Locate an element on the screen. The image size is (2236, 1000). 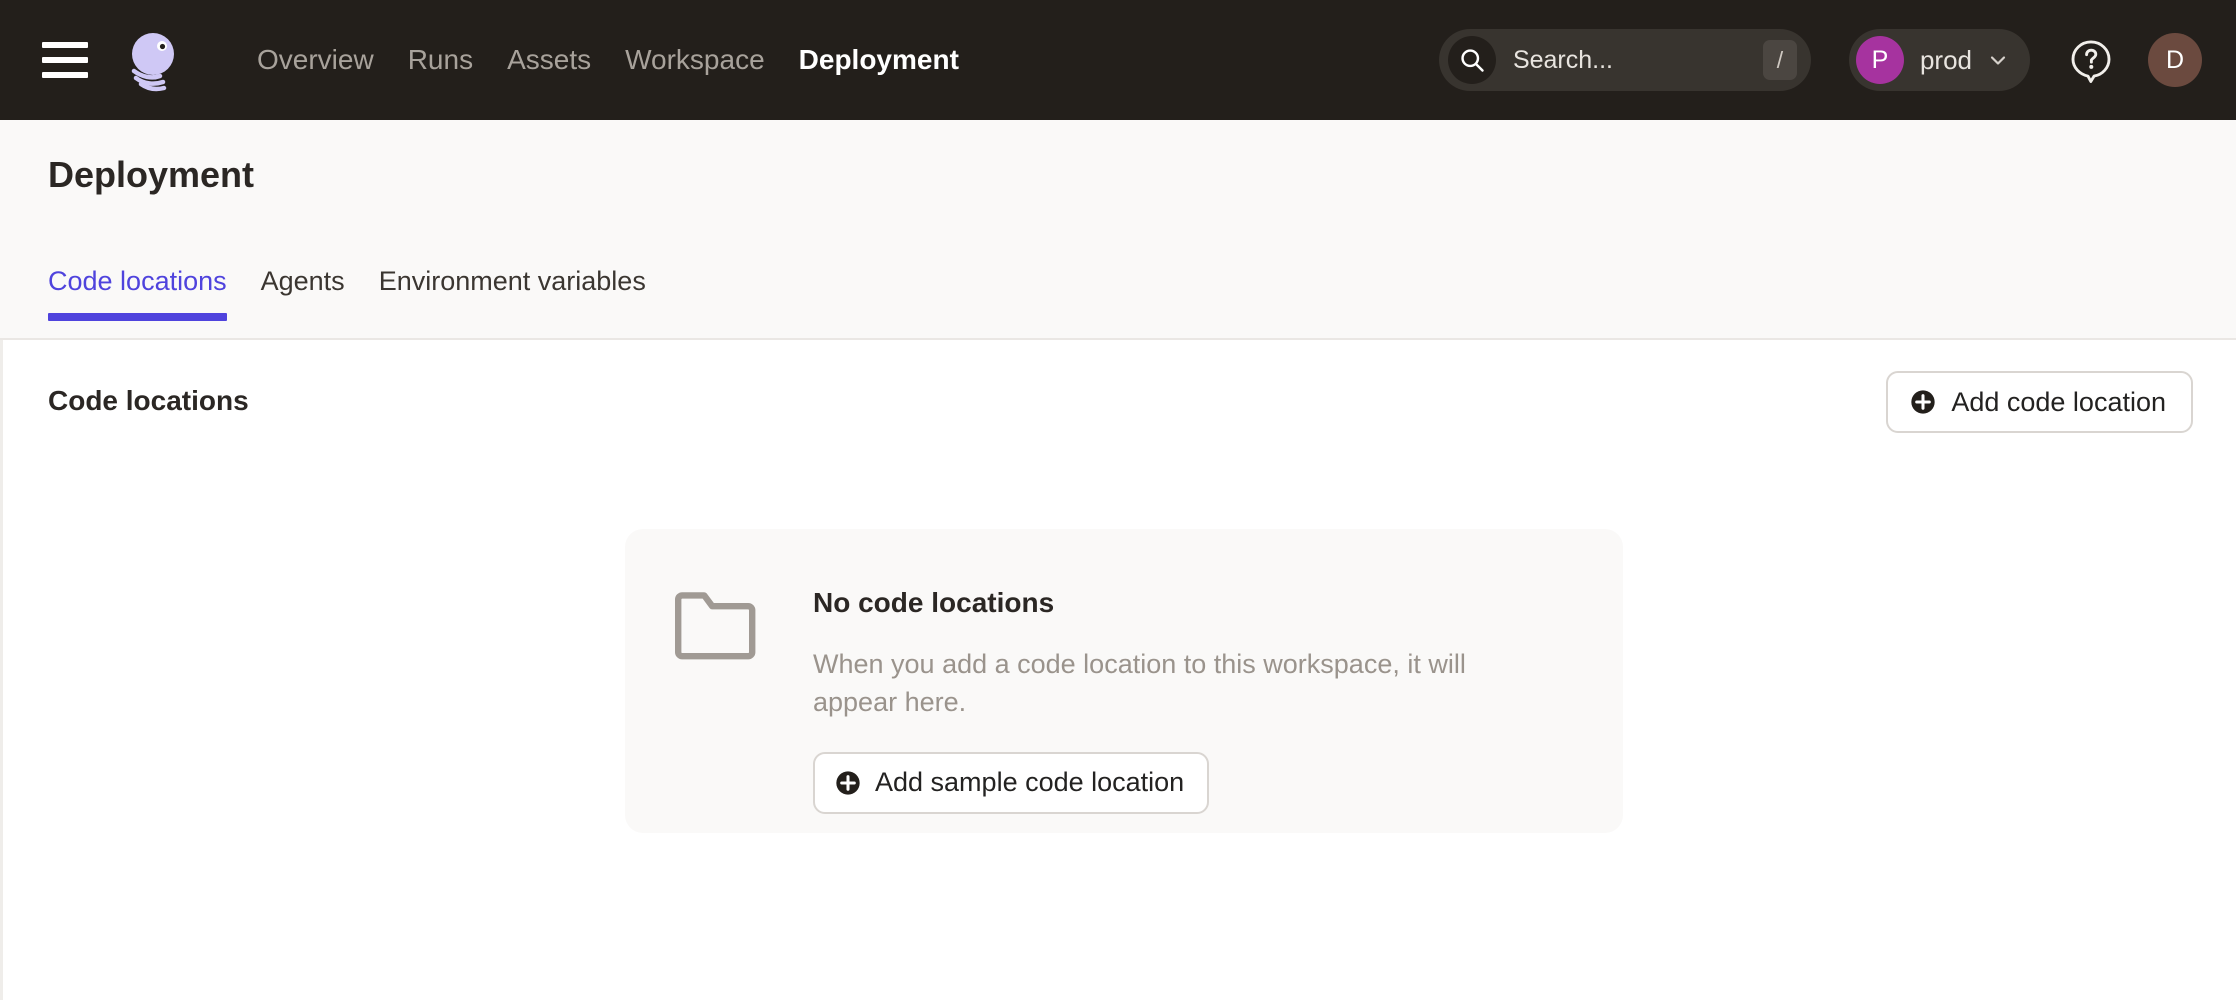
search-icon is located at coordinates (1471, 60).